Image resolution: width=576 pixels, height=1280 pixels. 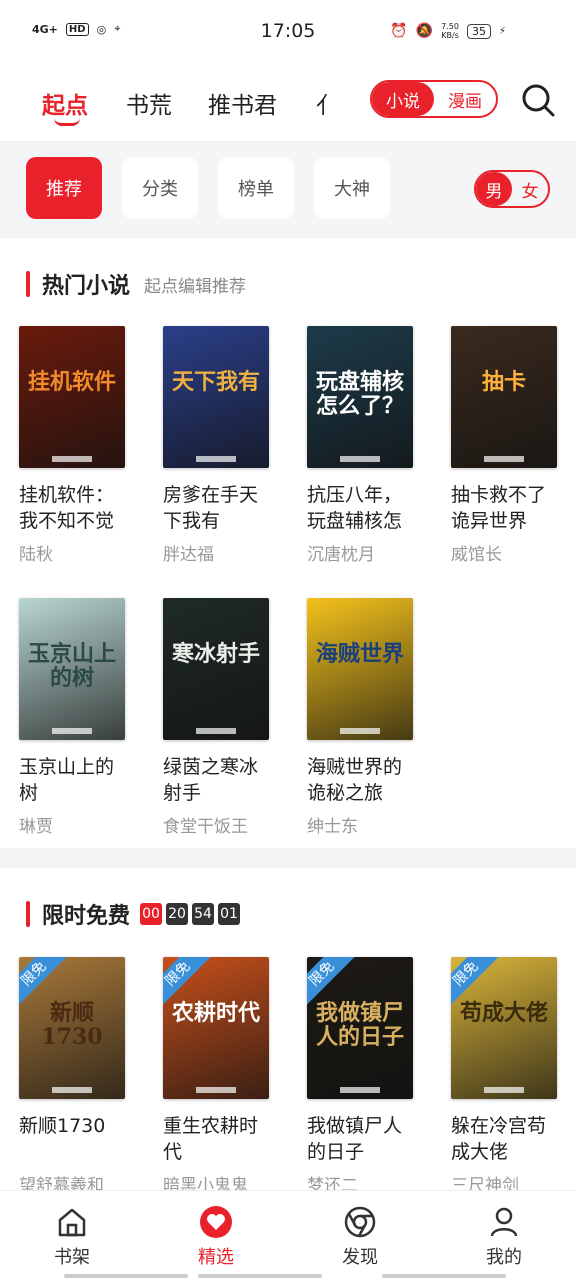 I want to click on status-bar: 4G+ HD ◎ ⌖ 17:05 ⏰ 🔕 7.50 KB/s 35 ⚡, so click(x=288, y=32).